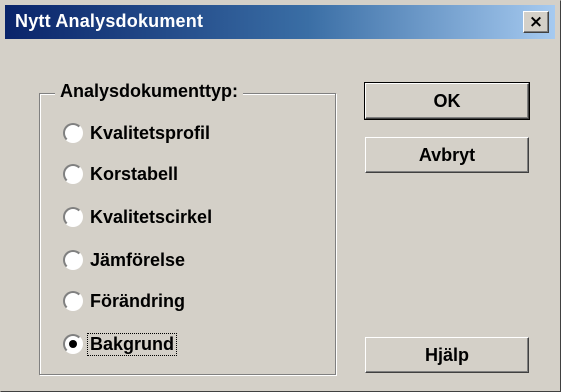 This screenshot has width=561, height=392. I want to click on radio-option-kvalitetsprofil: Kvalitetsprofil, so click(137, 133).